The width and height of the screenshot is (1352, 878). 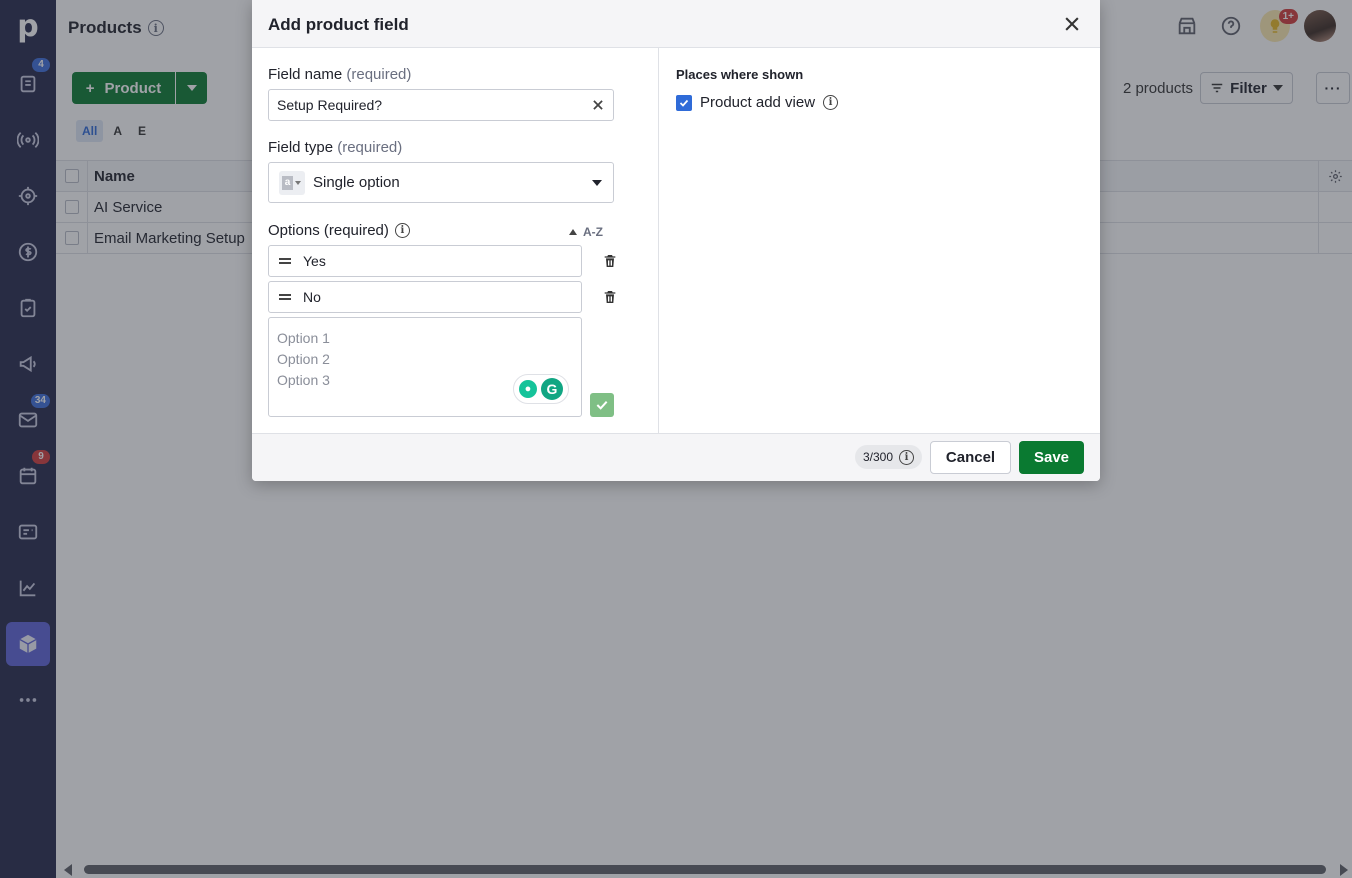 What do you see at coordinates (312, 297) in the screenshot?
I see `option-value: No` at bounding box center [312, 297].